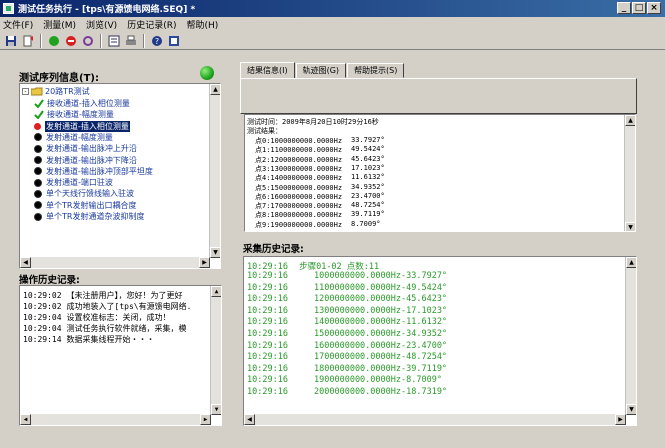 The image size is (665, 448). I want to click on menu-file: 文件(F), so click(18, 24).